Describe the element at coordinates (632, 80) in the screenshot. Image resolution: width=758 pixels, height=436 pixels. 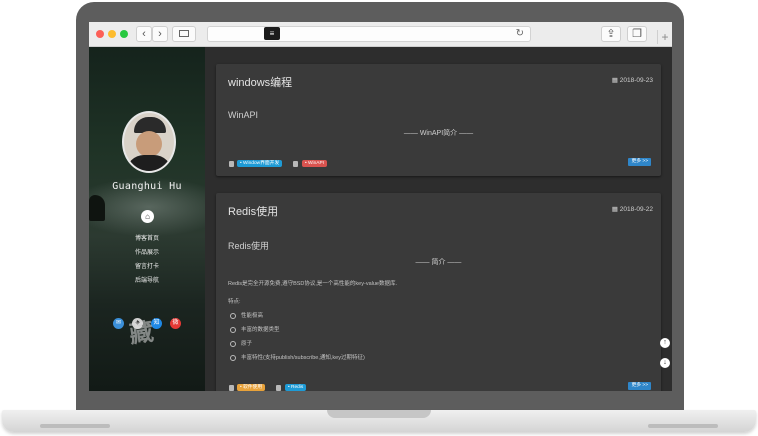
I see `post-date: ▦ 2018-09-23` at that location.